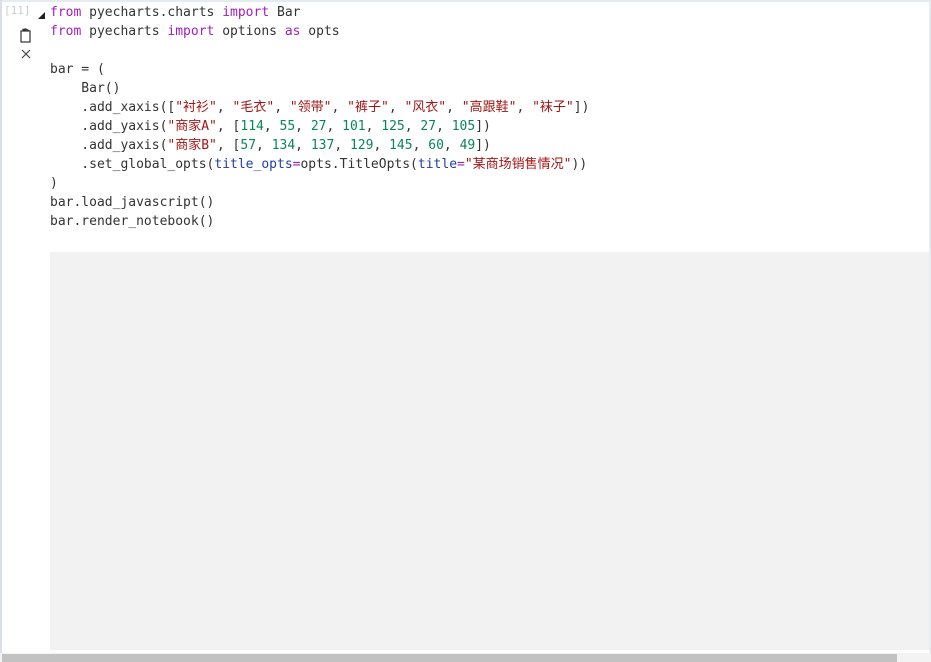 This screenshot has width=931, height=662. Describe the element at coordinates (85, 88) in the screenshot. I see `code-token: Bar()` at that location.